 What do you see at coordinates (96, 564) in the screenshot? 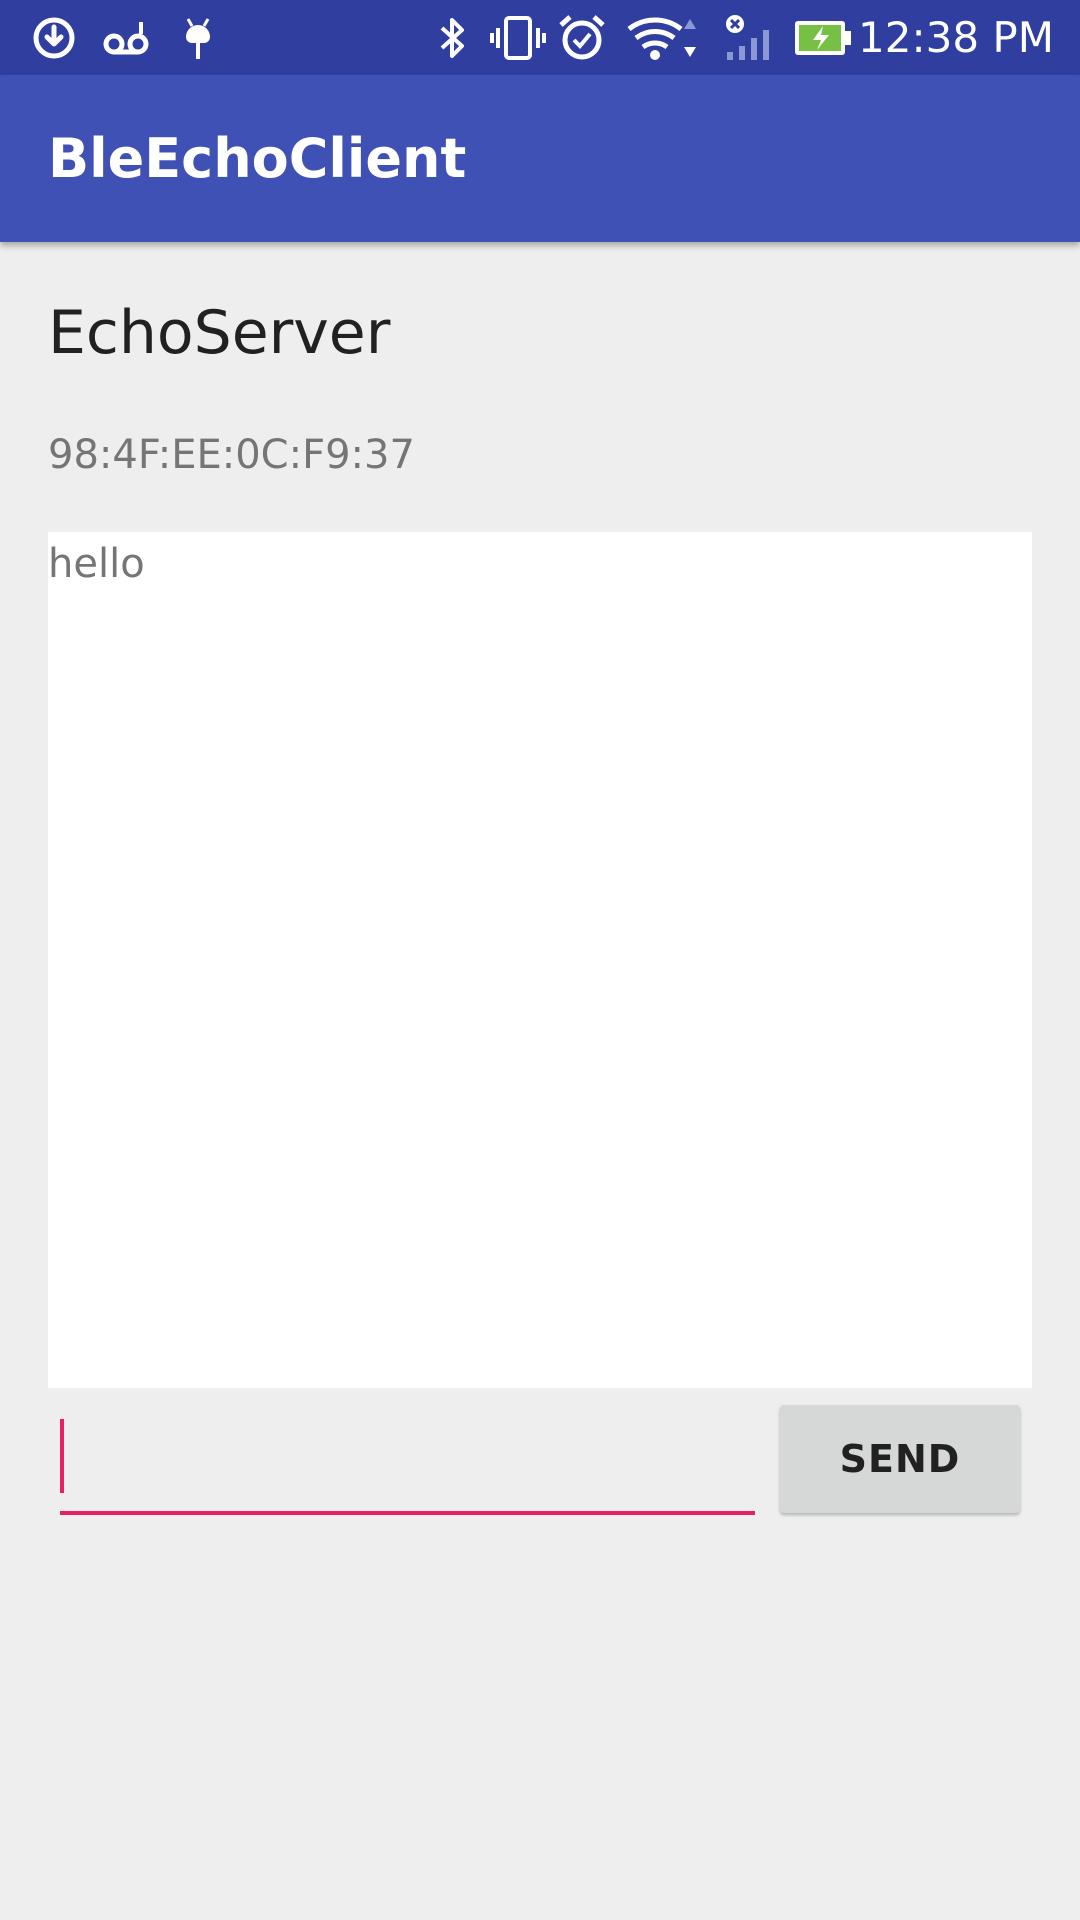
I see `log-line: hello` at bounding box center [96, 564].